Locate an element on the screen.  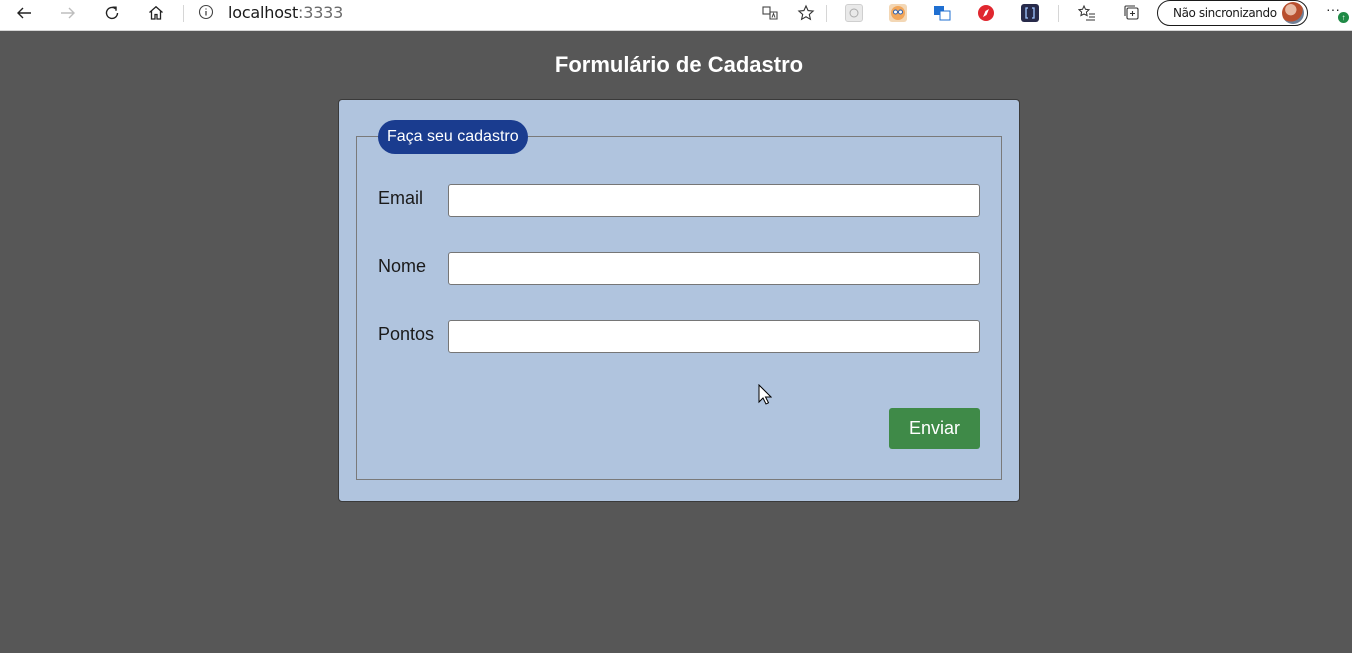
update-badge-icon: ↑ is located at coordinates (1343, 17).